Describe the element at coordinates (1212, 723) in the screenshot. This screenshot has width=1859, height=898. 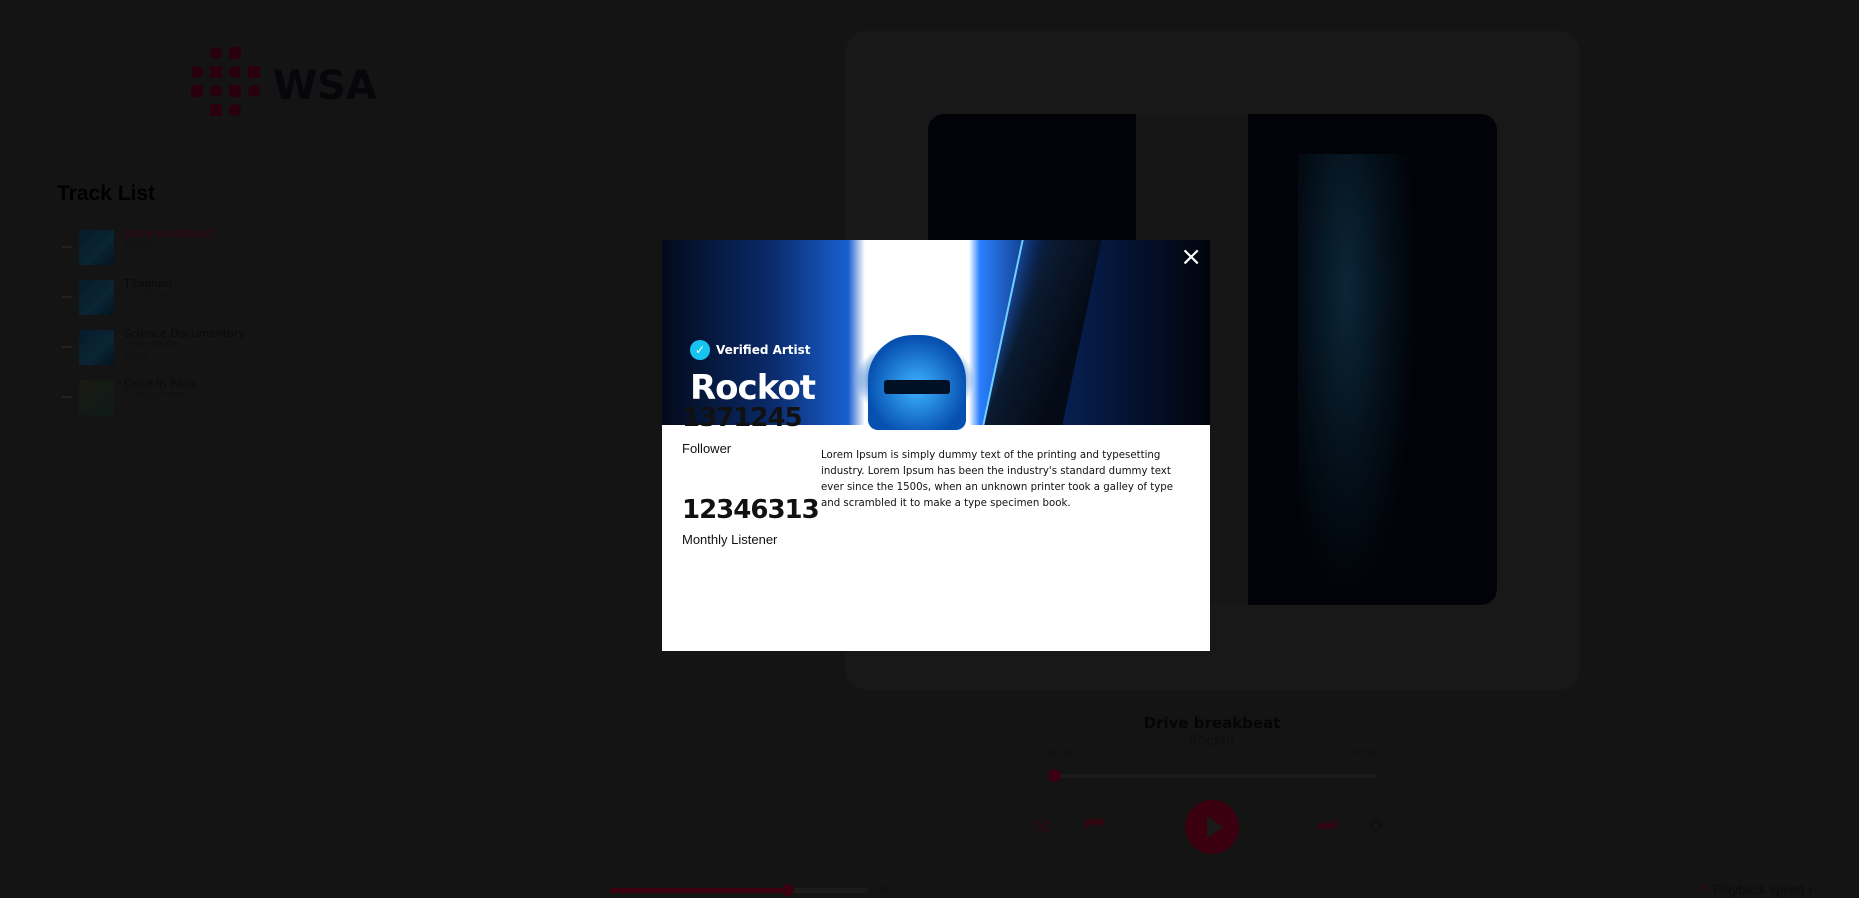
I see `player-track-title: Drive breakbeat` at that location.